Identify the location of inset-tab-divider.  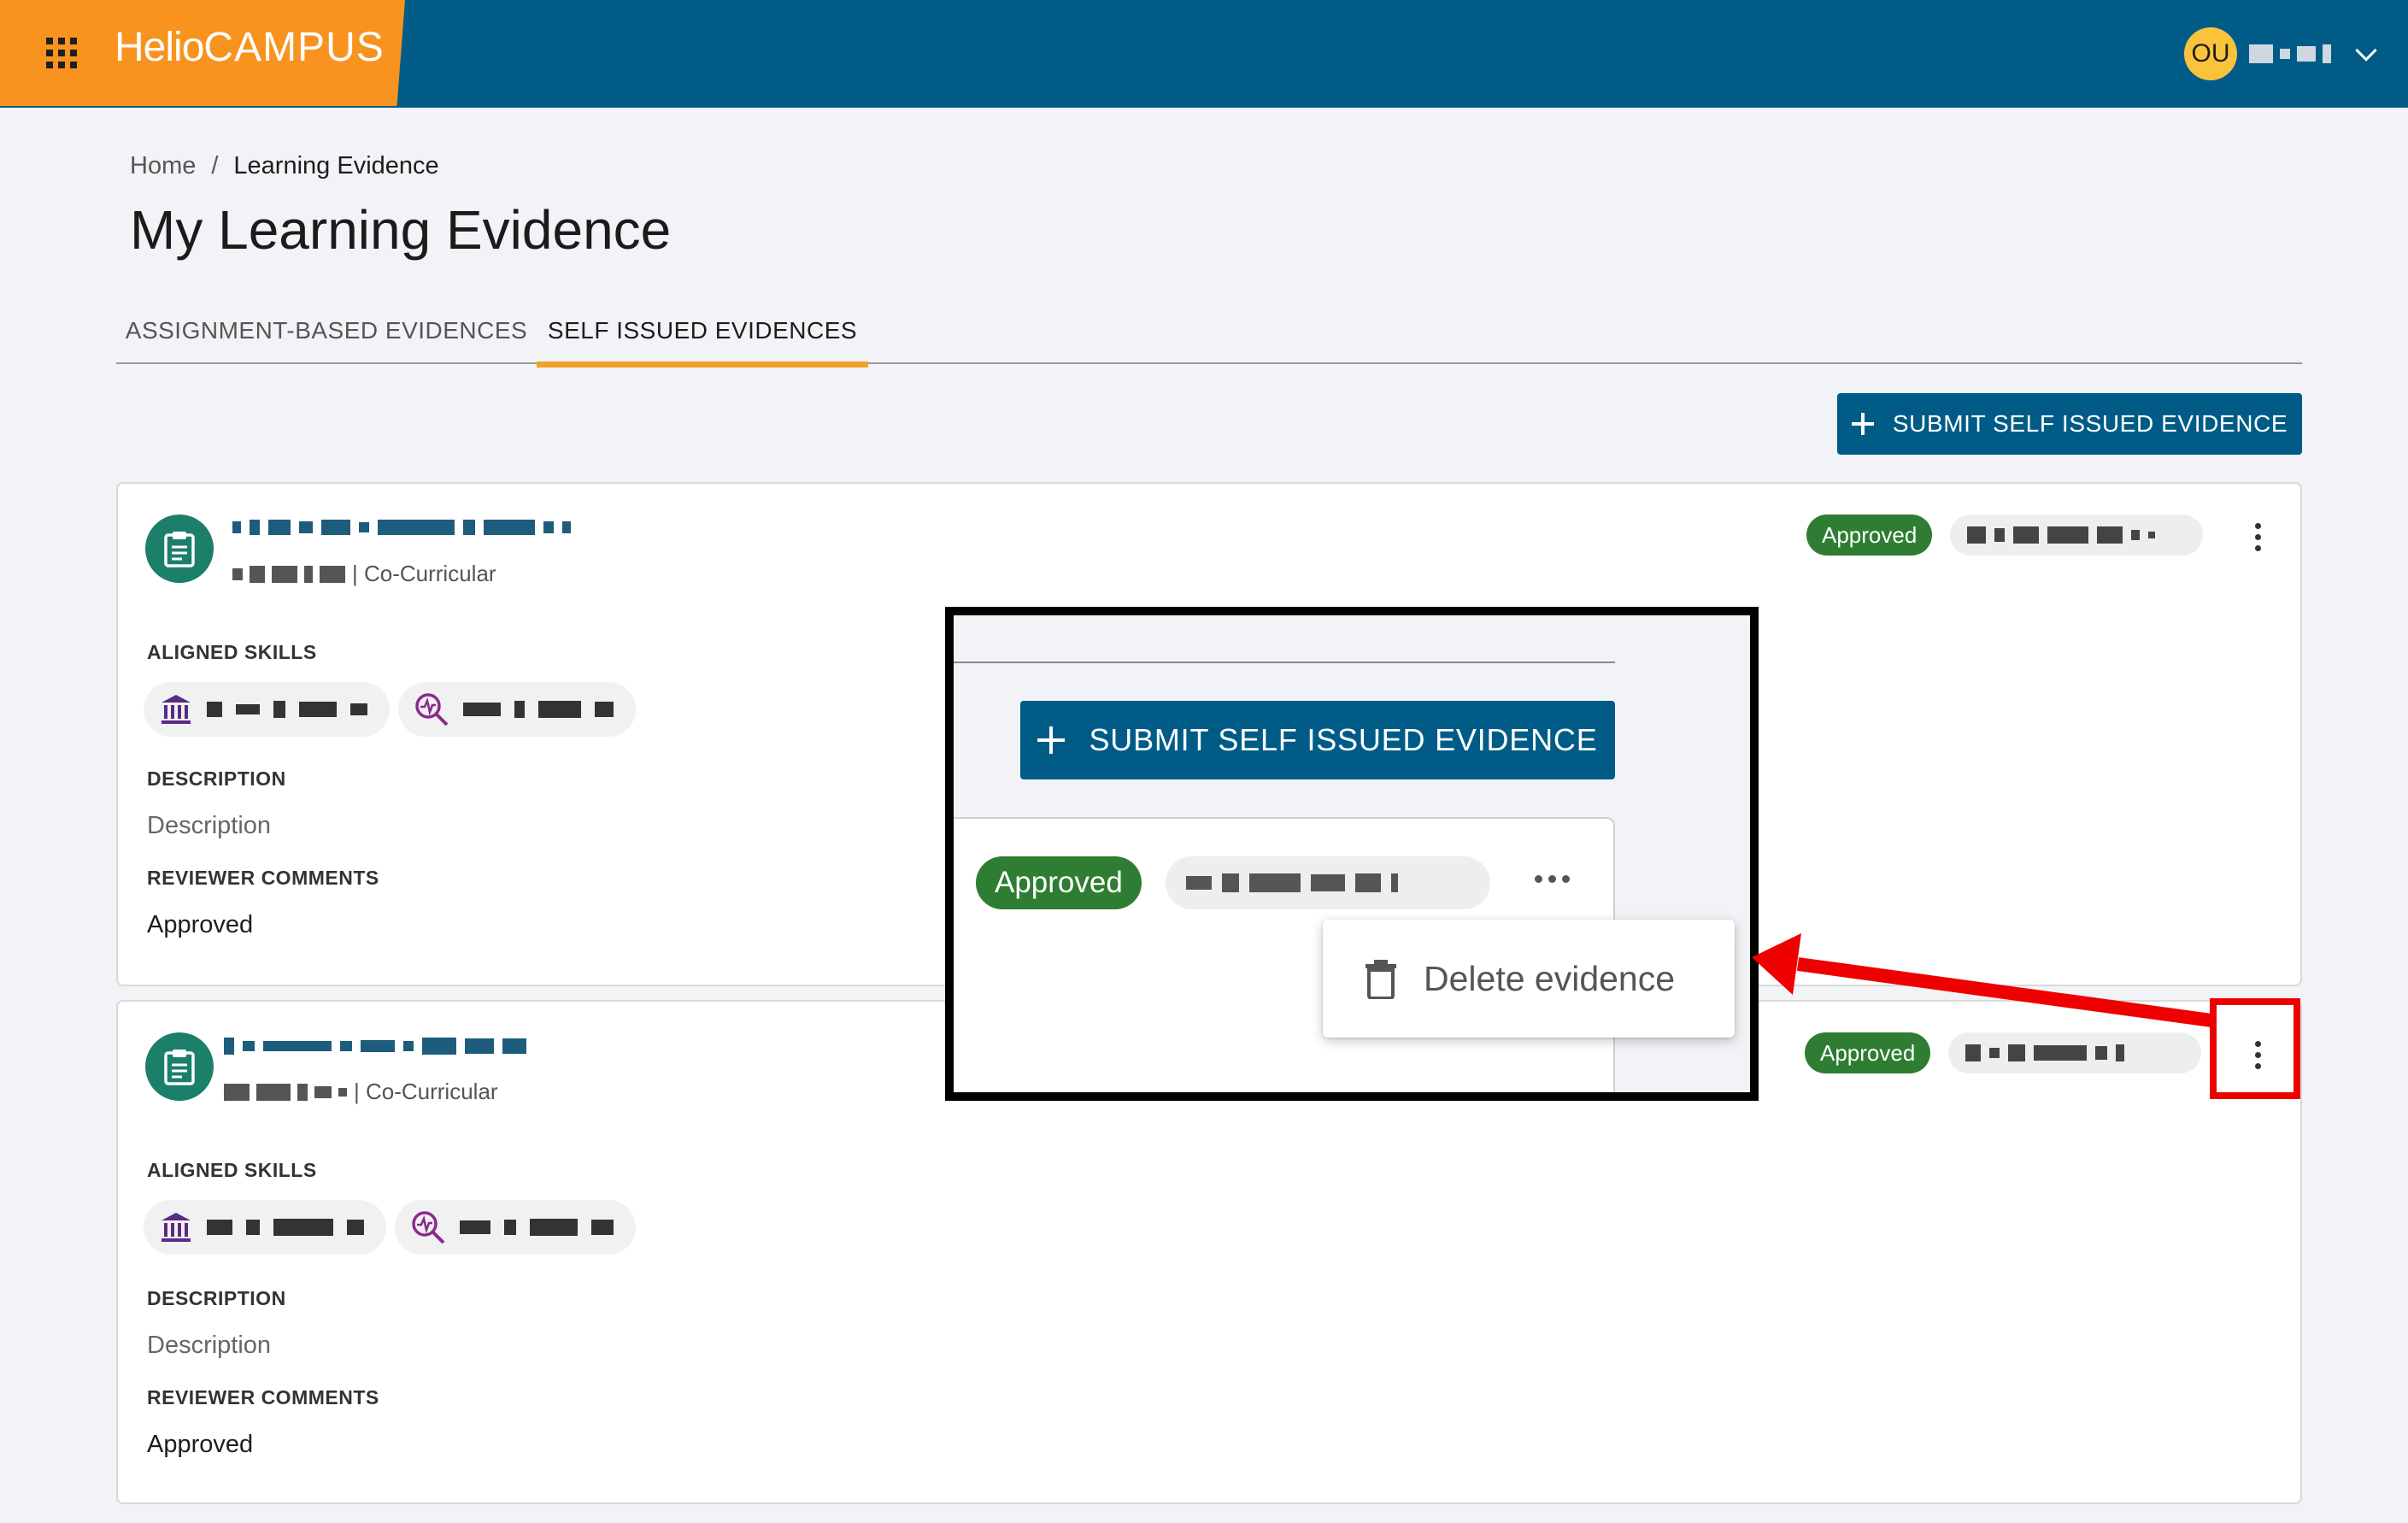
(1284, 663).